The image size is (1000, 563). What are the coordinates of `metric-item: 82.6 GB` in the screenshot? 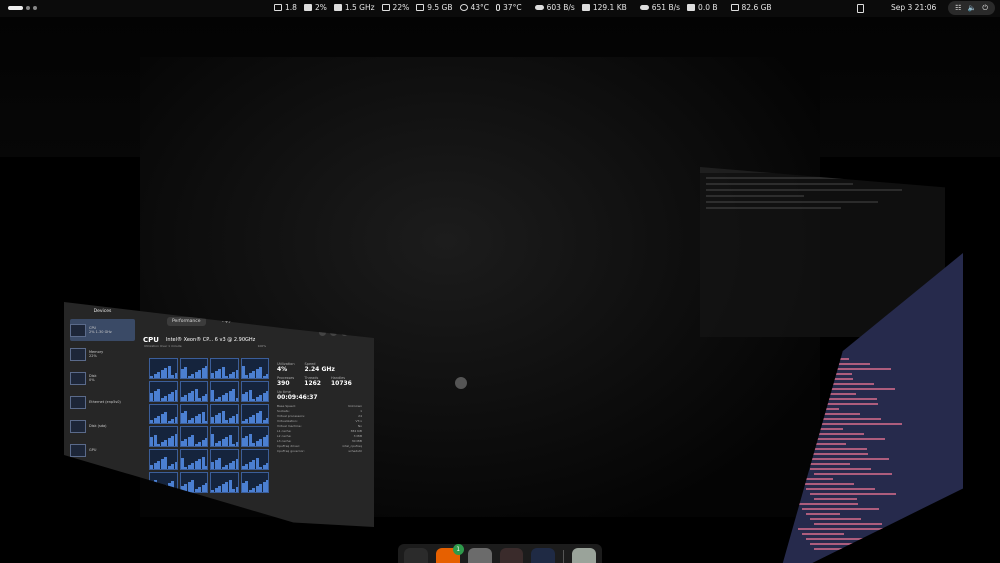 It's located at (751, 7).